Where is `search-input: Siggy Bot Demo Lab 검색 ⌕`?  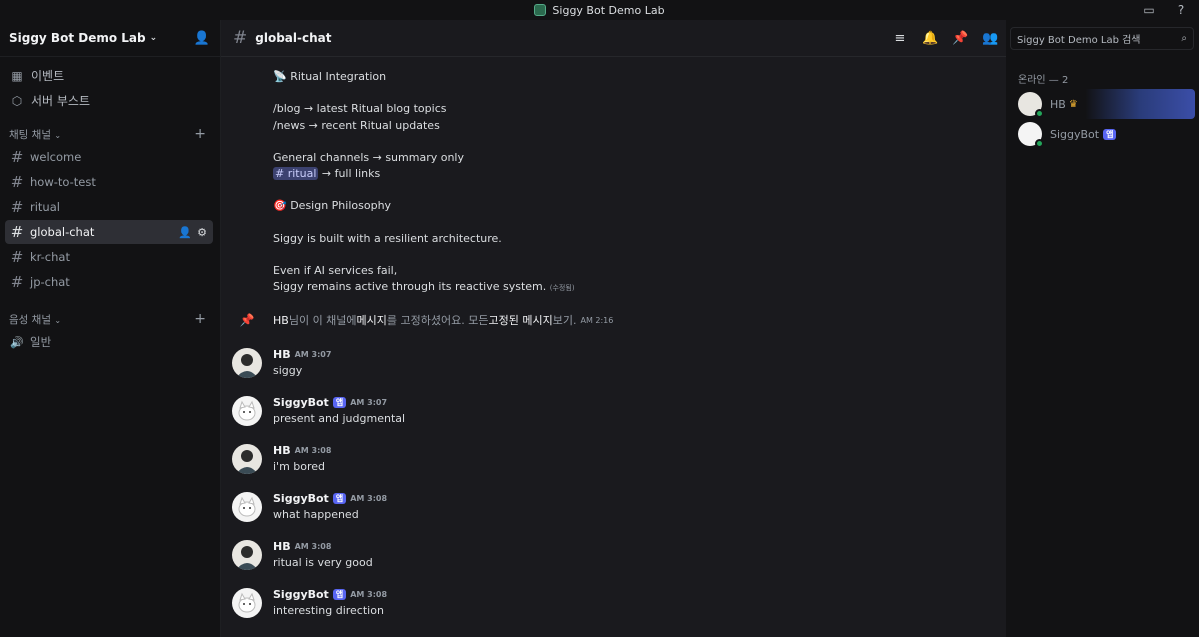
search-input: Siggy Bot Demo Lab 검색 ⌕ is located at coordinates (1102, 38).